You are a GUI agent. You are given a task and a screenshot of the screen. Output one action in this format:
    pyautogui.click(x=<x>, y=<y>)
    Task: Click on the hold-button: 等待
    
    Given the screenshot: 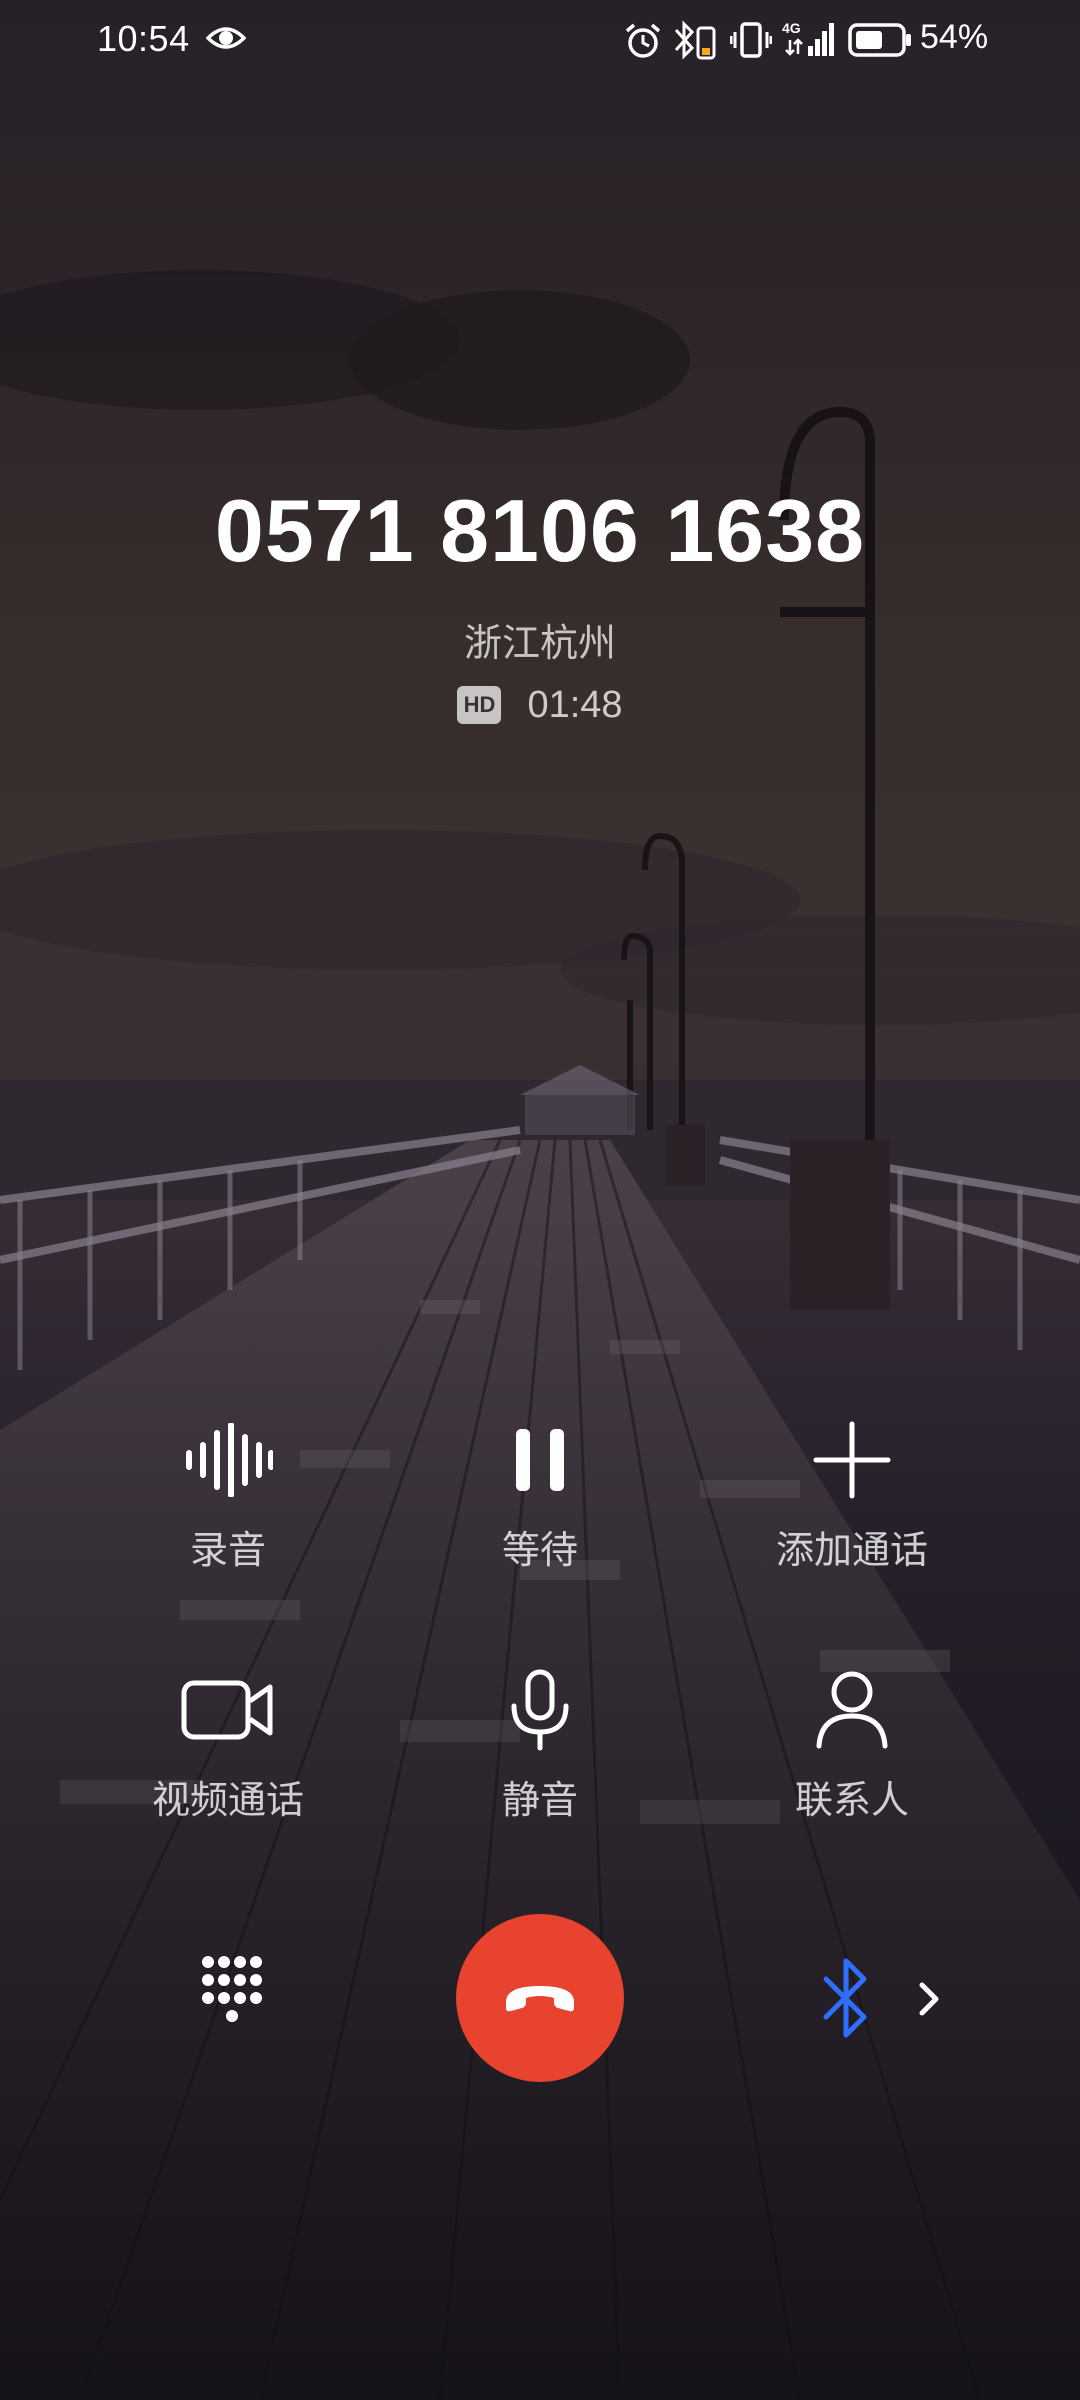 What is the action you would take?
    pyautogui.click(x=540, y=1494)
    